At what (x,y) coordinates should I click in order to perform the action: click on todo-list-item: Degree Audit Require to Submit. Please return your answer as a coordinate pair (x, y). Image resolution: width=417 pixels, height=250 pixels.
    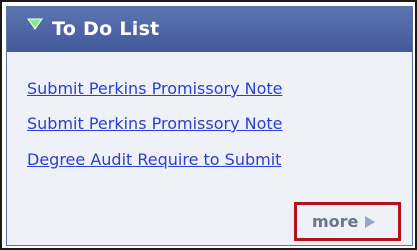
    Looking at the image, I should click on (154, 160).